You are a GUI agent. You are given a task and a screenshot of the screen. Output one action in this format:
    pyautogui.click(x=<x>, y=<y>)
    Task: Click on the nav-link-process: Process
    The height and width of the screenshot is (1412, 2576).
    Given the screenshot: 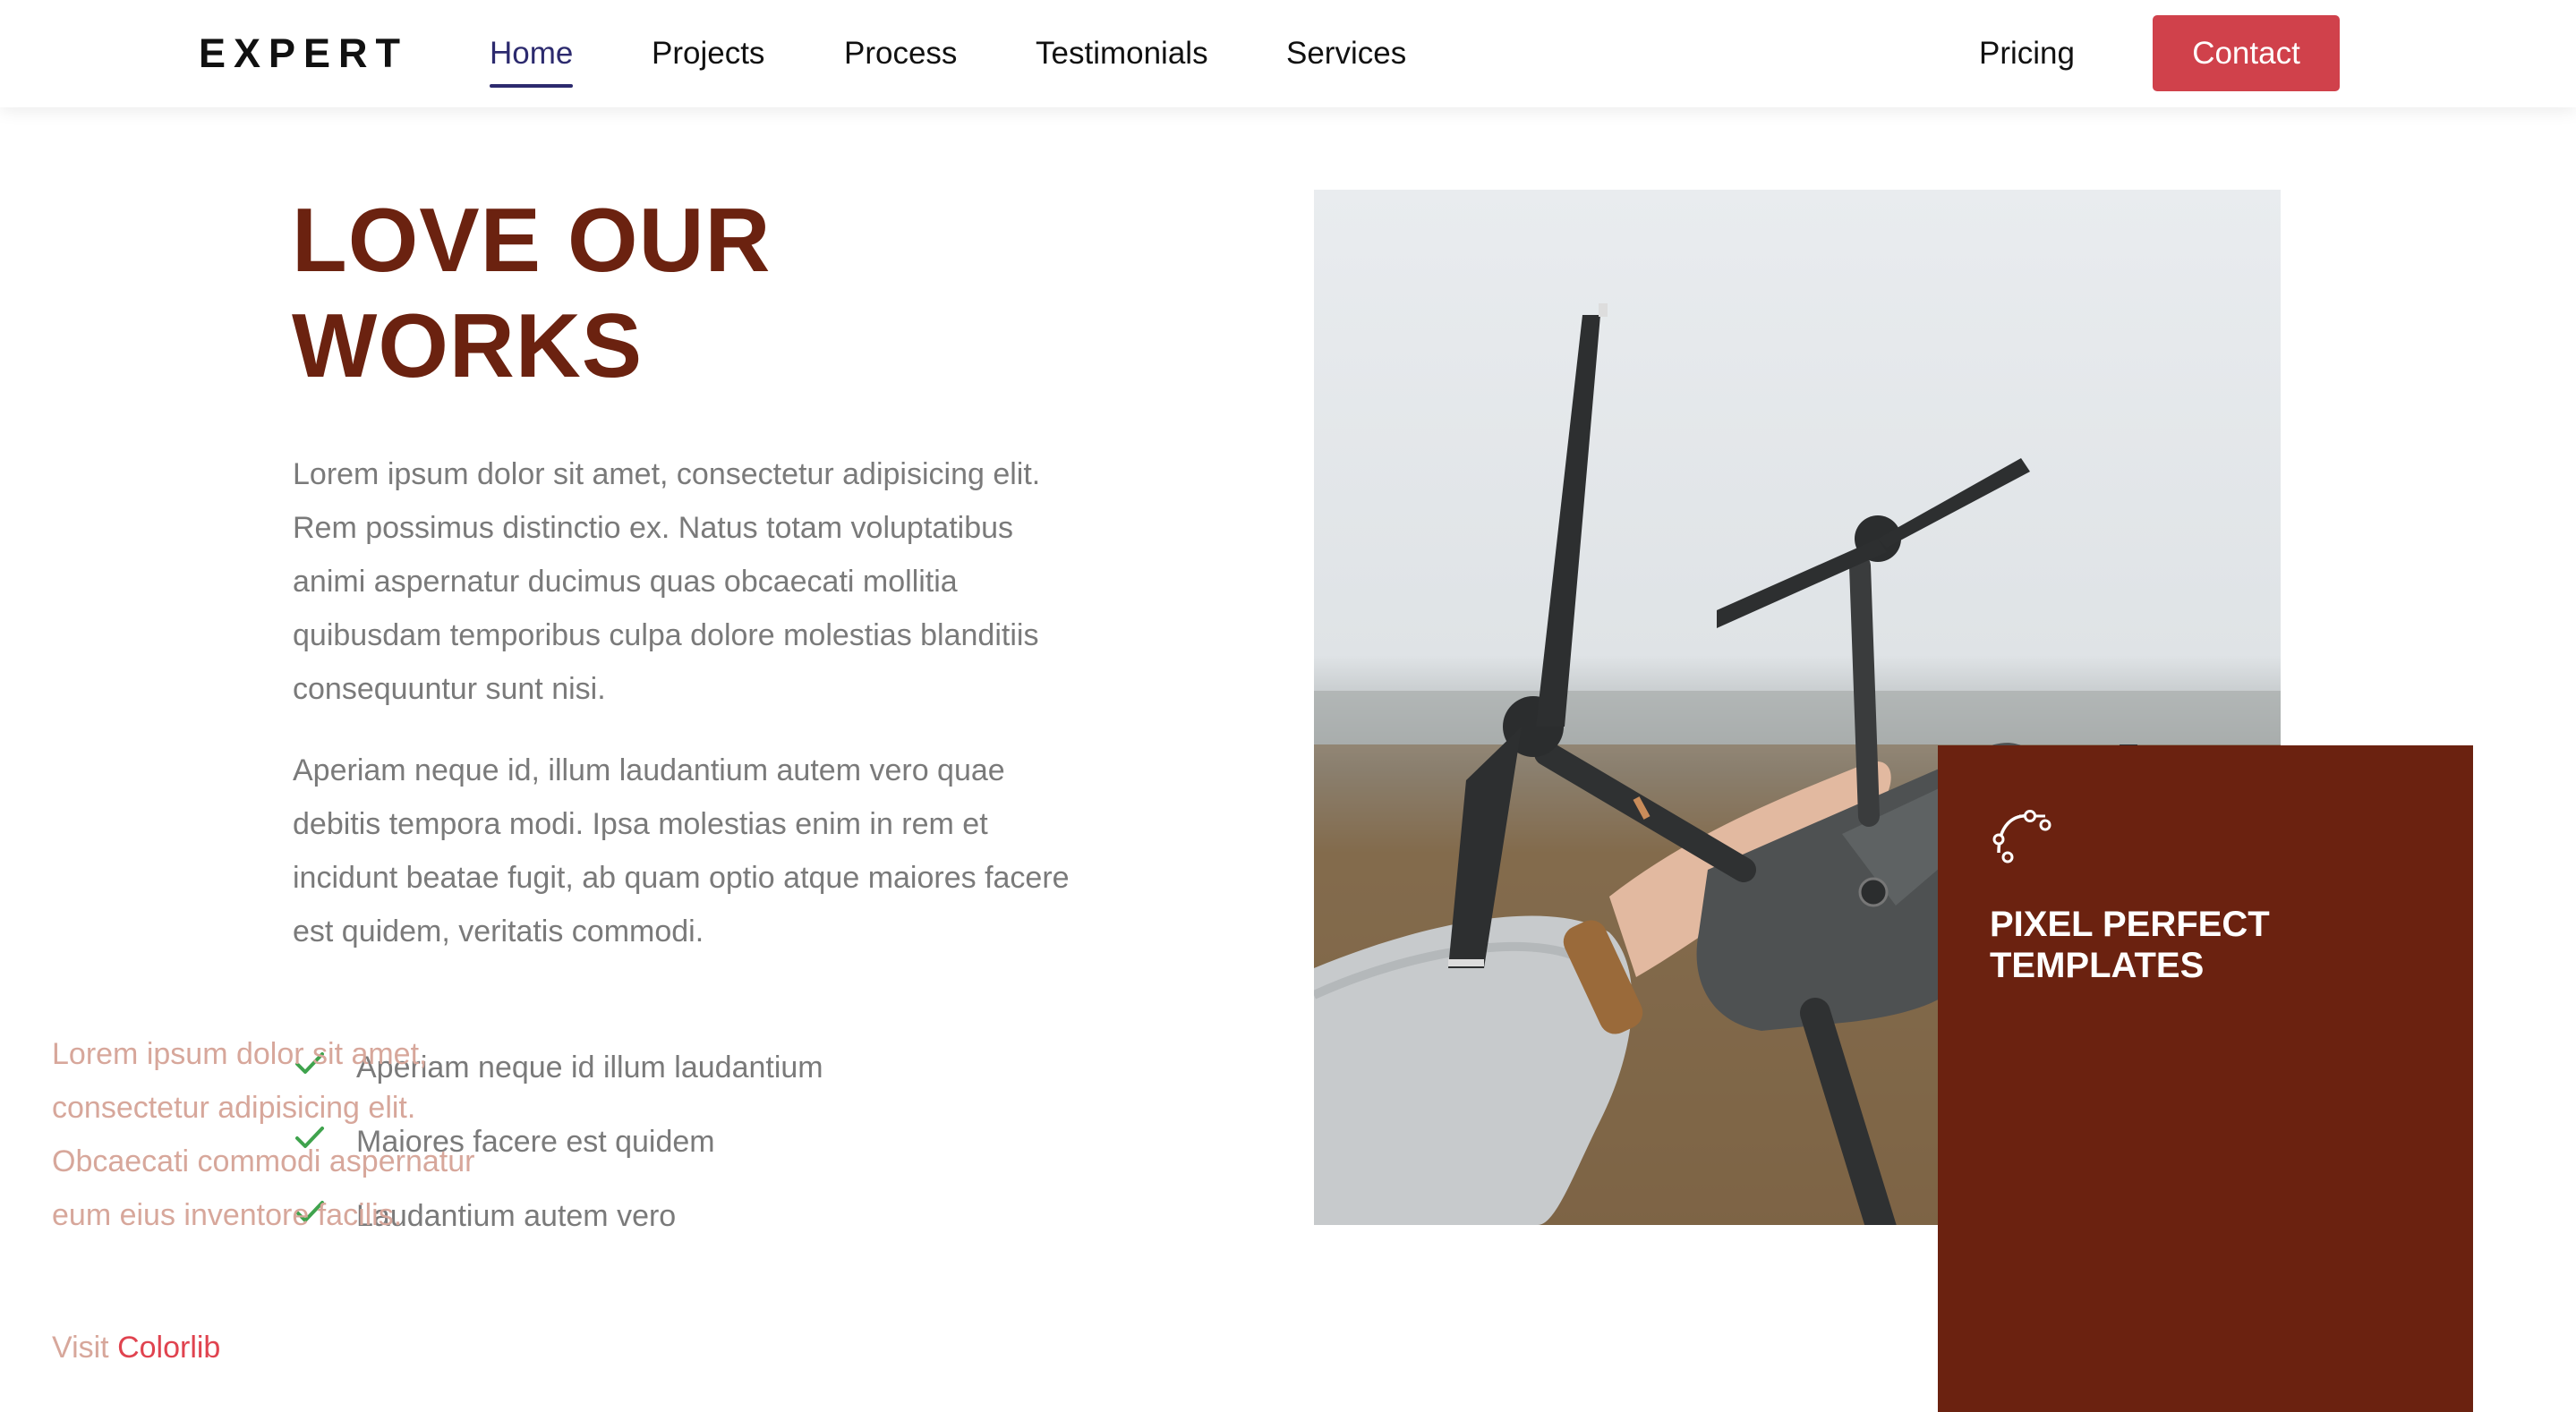 What is the action you would take?
    pyautogui.click(x=900, y=54)
    